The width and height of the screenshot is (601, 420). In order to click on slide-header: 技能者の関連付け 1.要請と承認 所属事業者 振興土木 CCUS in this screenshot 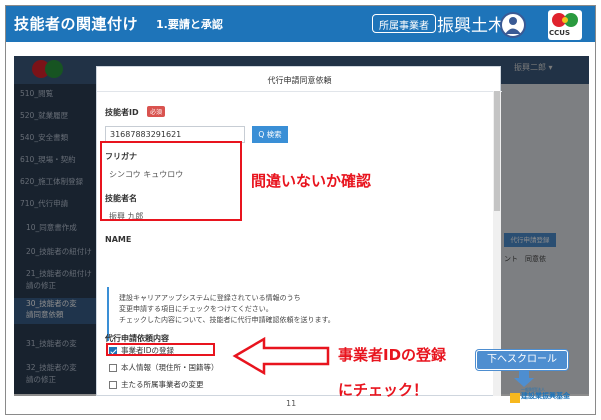, I will do `click(300, 31)`.